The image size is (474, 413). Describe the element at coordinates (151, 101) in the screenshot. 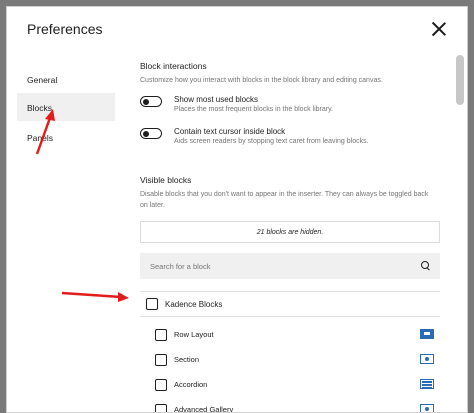

I see `most-used-toggle` at that location.